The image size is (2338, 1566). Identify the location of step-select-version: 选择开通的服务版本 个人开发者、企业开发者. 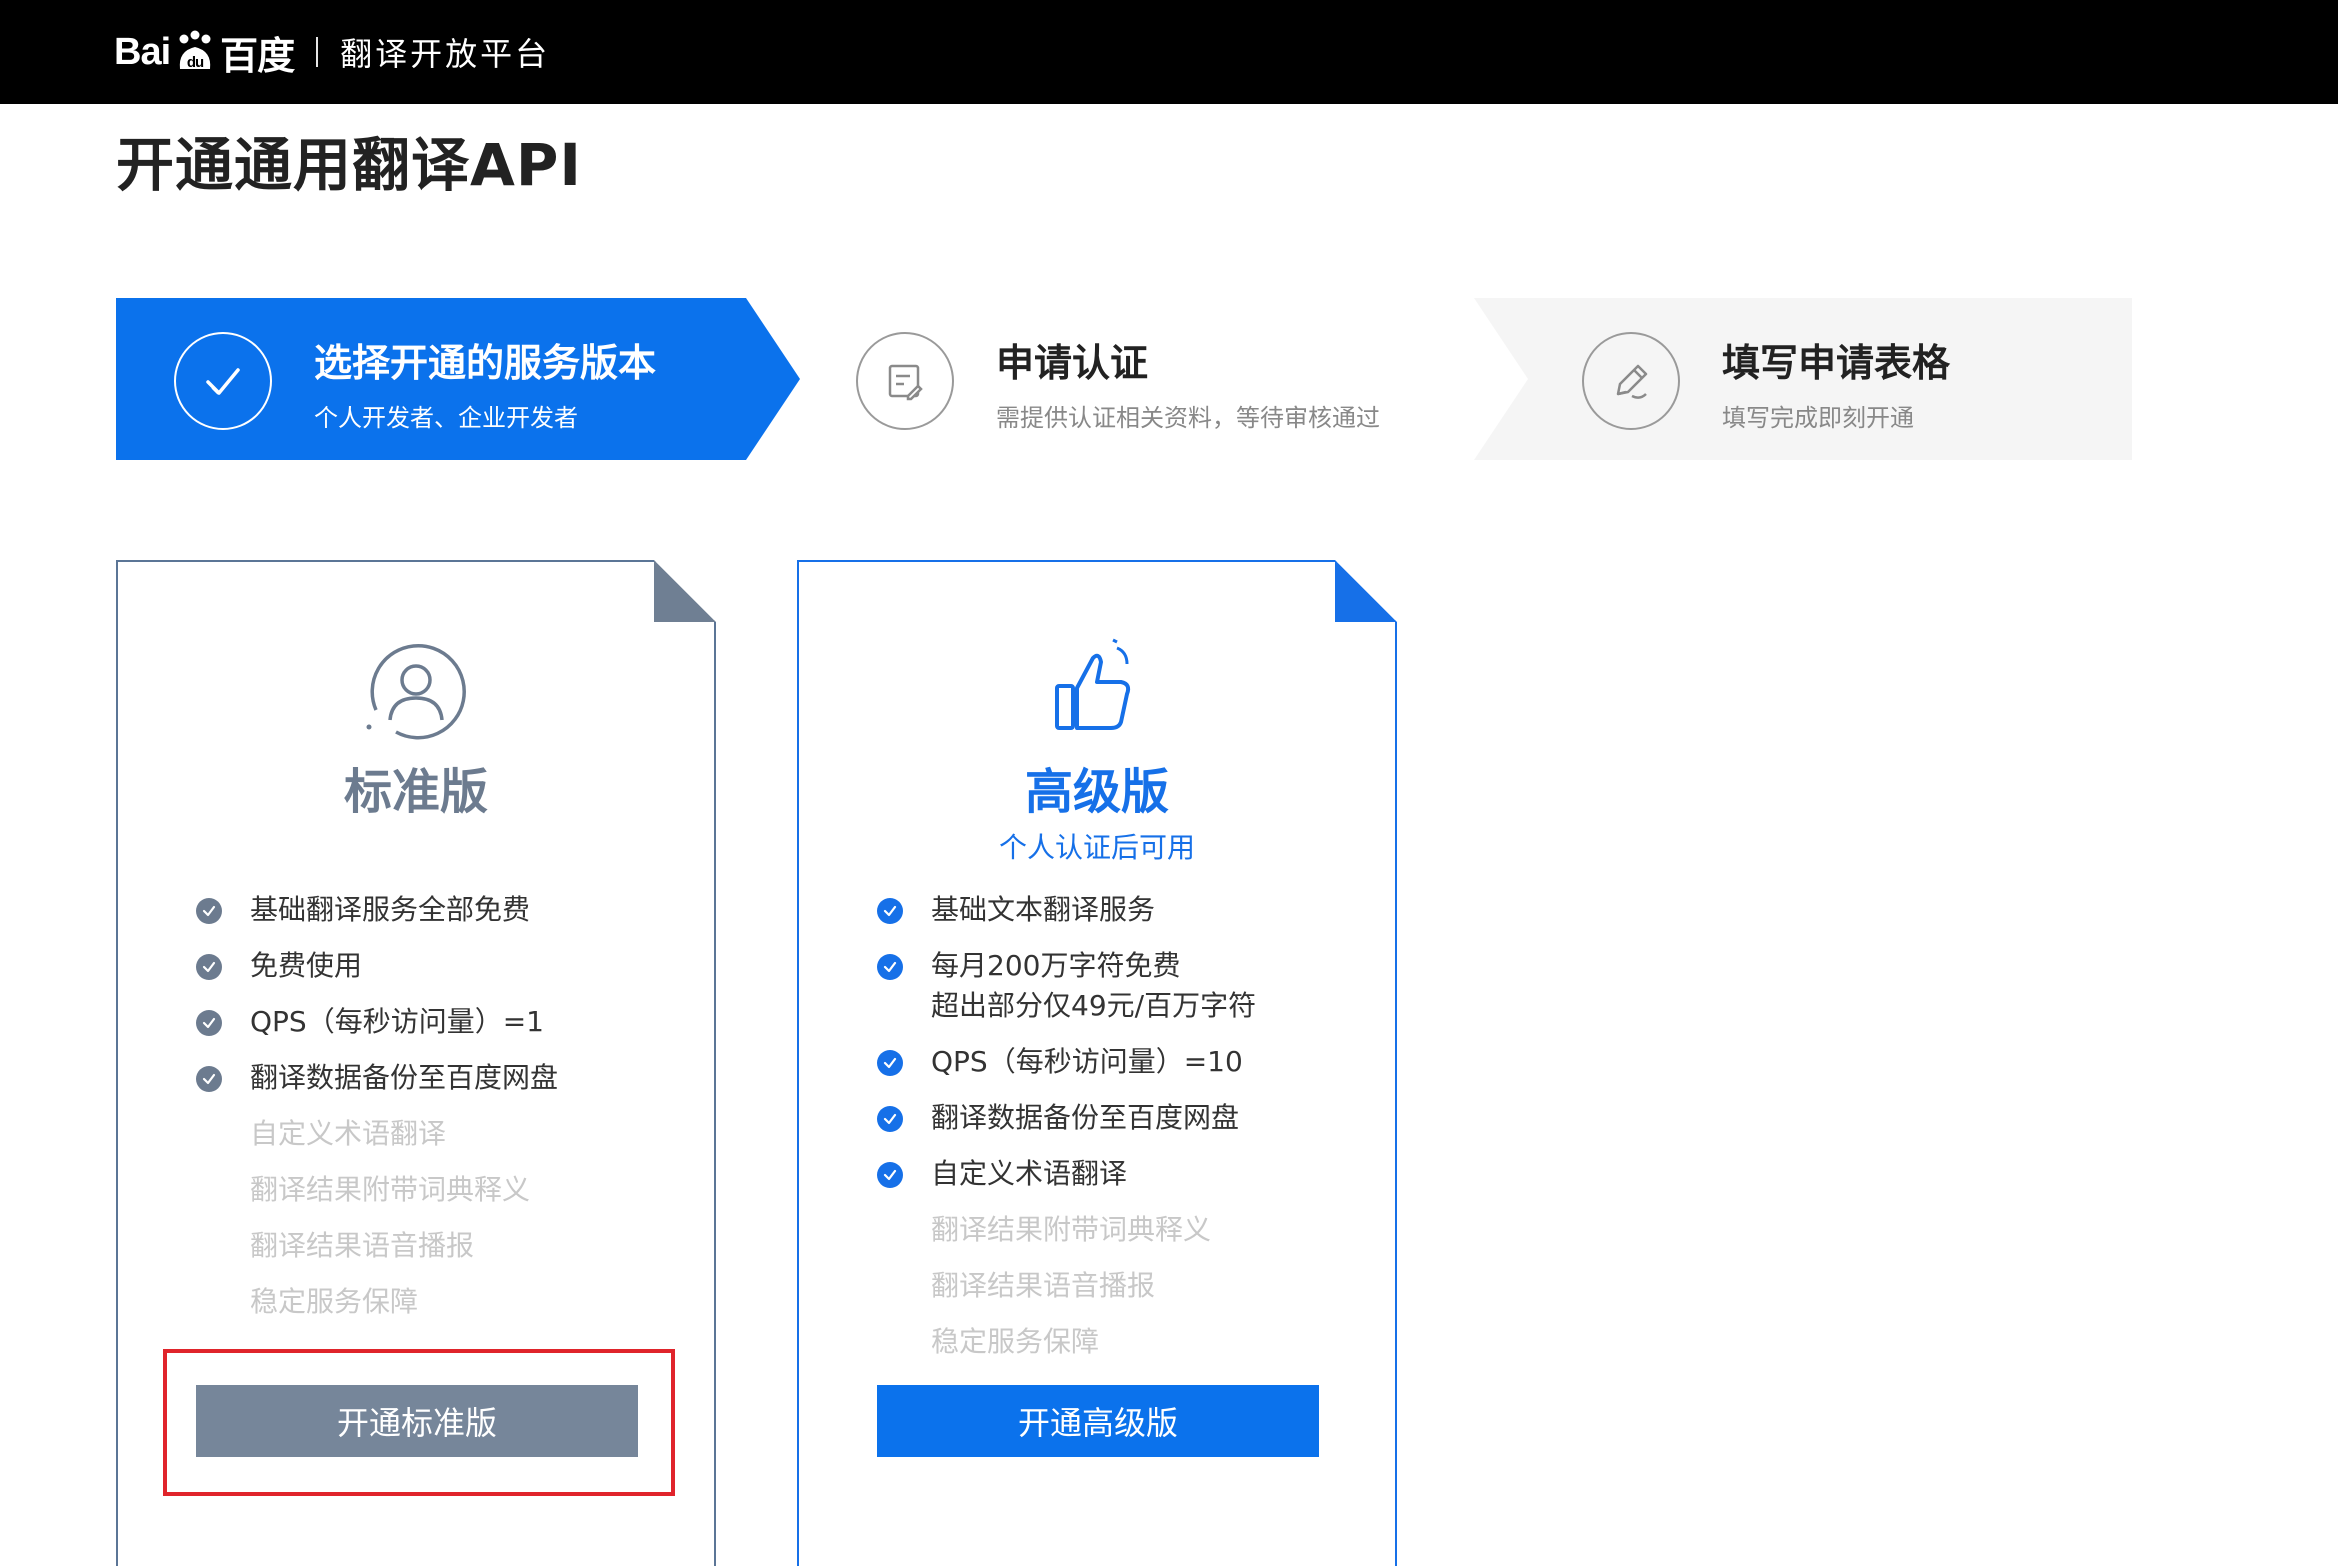
(459, 379).